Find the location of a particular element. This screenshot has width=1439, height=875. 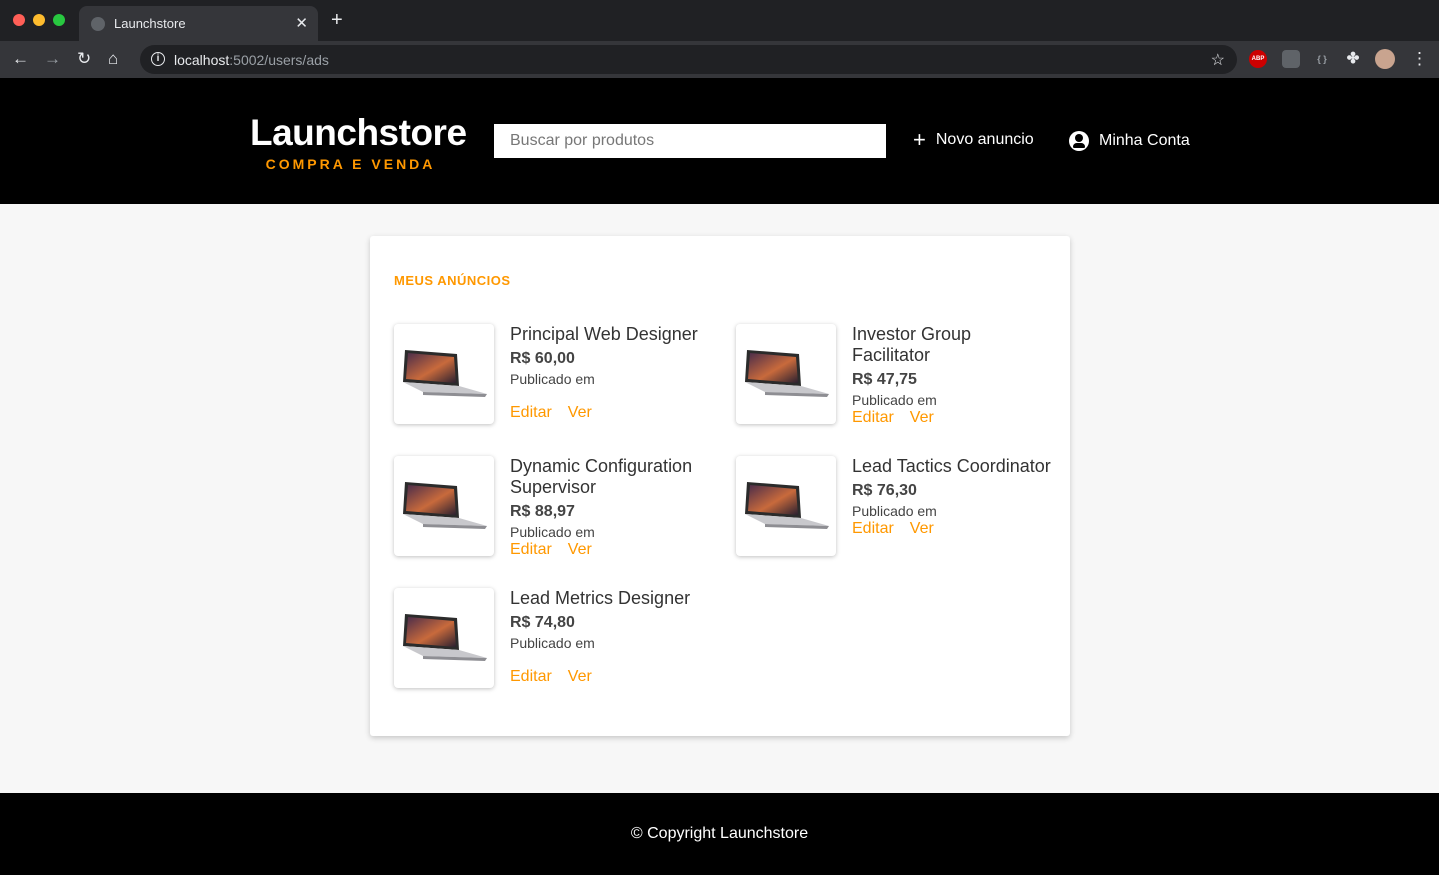

search-input is located at coordinates (690, 141).